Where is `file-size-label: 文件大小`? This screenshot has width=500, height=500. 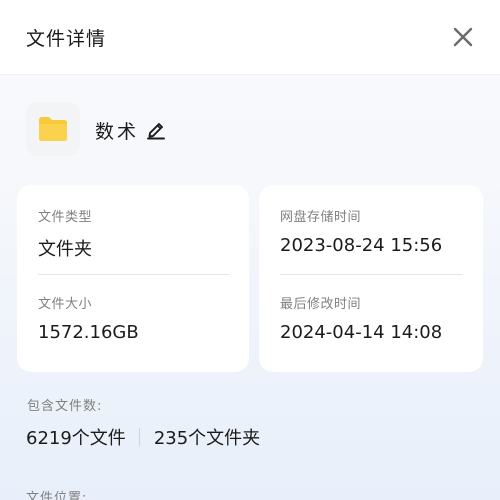 file-size-label: 文件大小 is located at coordinates (65, 304).